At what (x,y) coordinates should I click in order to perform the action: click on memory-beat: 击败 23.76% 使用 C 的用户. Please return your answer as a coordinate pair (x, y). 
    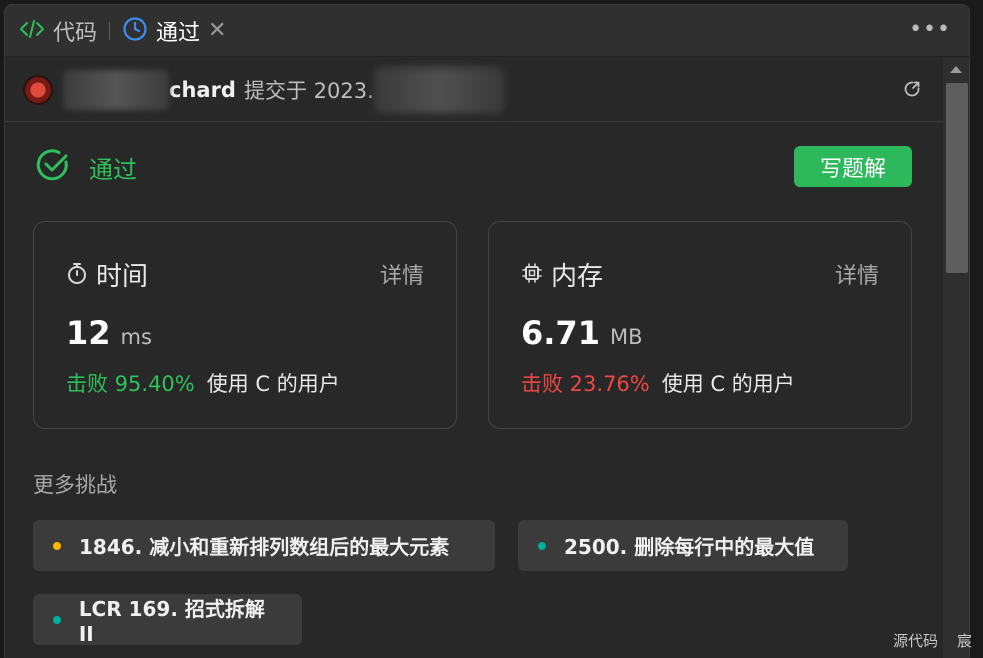
    Looking at the image, I should click on (658, 383).